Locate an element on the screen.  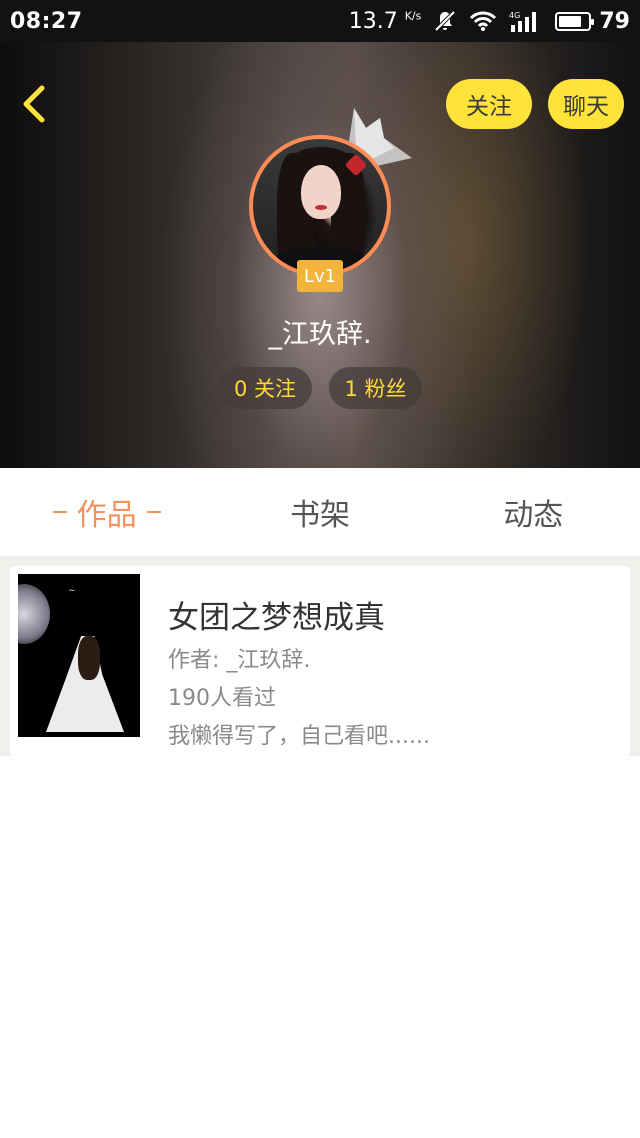
back-button is located at coordinates (36, 104).